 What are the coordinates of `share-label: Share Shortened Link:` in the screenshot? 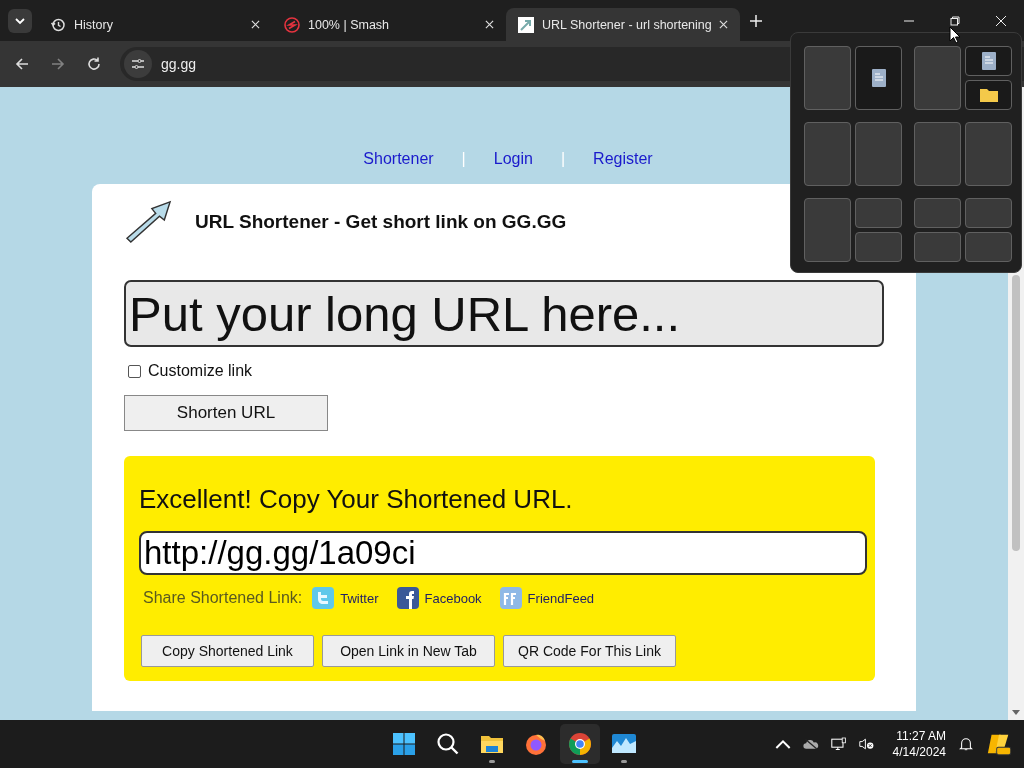 It's located at (223, 598).